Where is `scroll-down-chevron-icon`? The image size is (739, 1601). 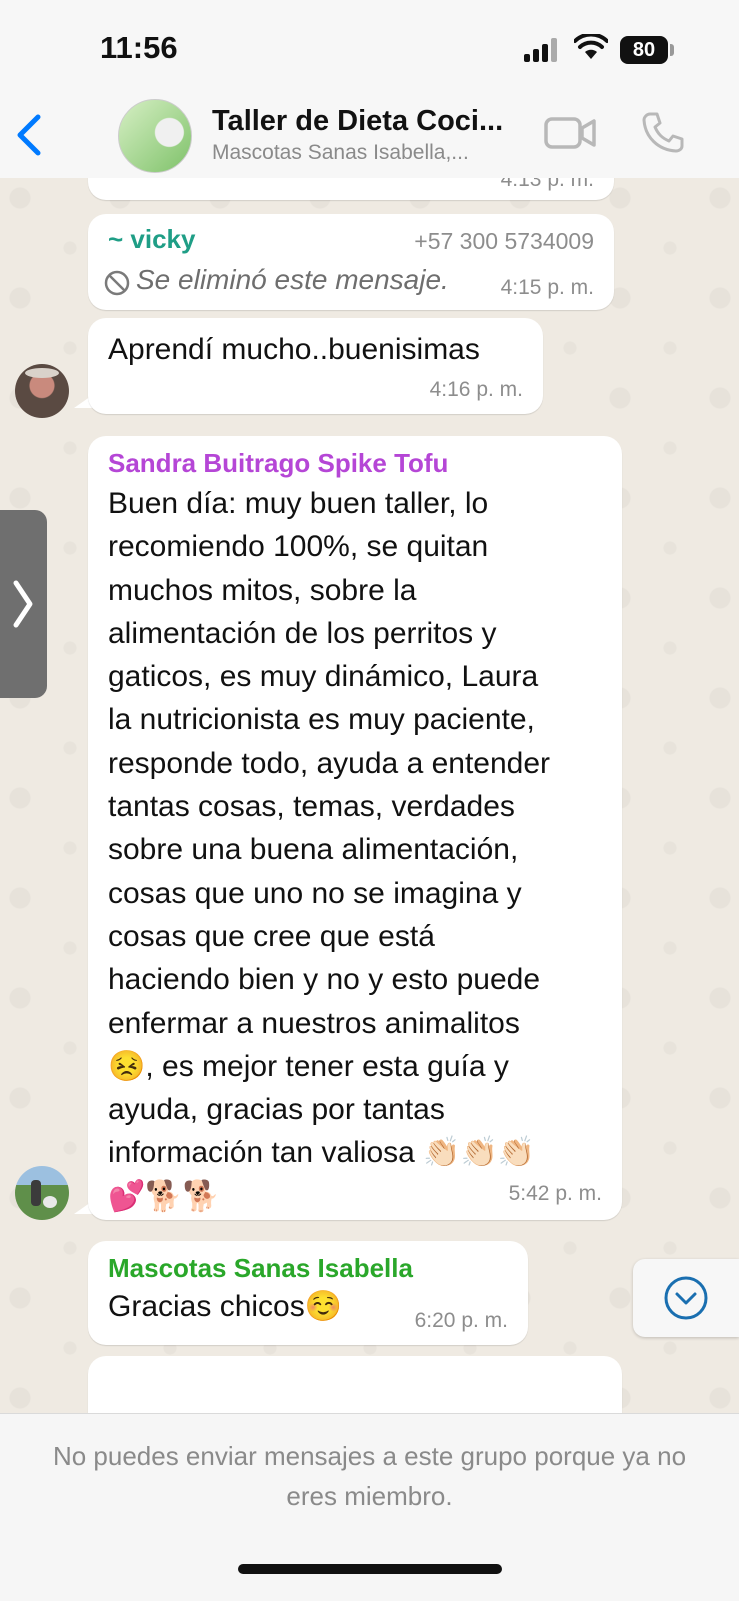
scroll-down-chevron-icon is located at coordinates (686, 1298).